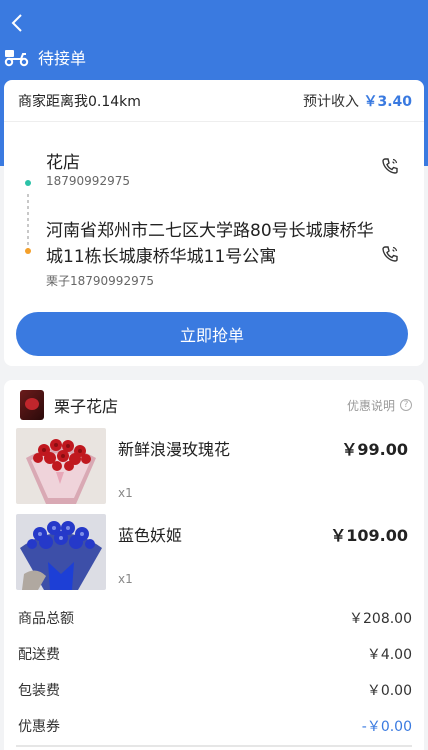  Describe the element at coordinates (374, 449) in the screenshot. I see `product-price: ￥99.00` at that location.